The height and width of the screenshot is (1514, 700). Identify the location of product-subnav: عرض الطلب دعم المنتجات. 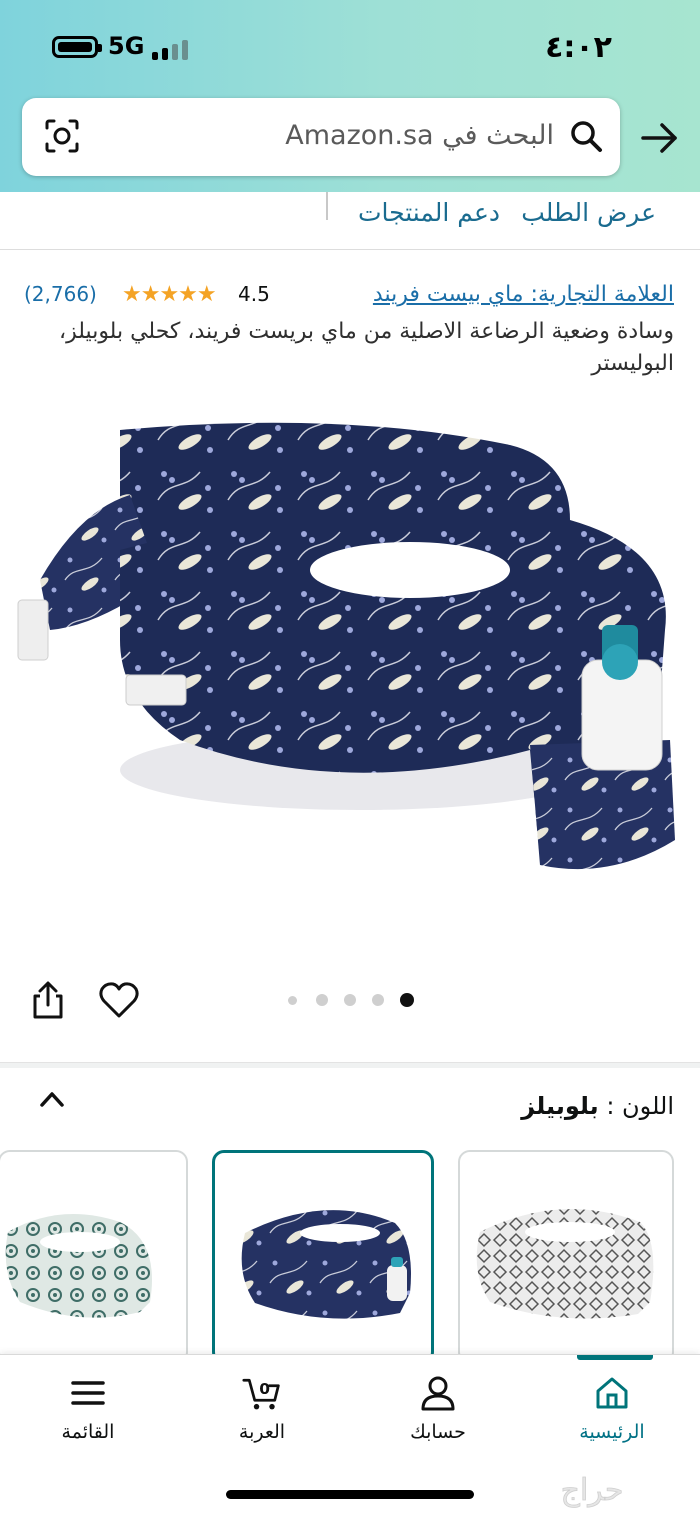
(350, 221).